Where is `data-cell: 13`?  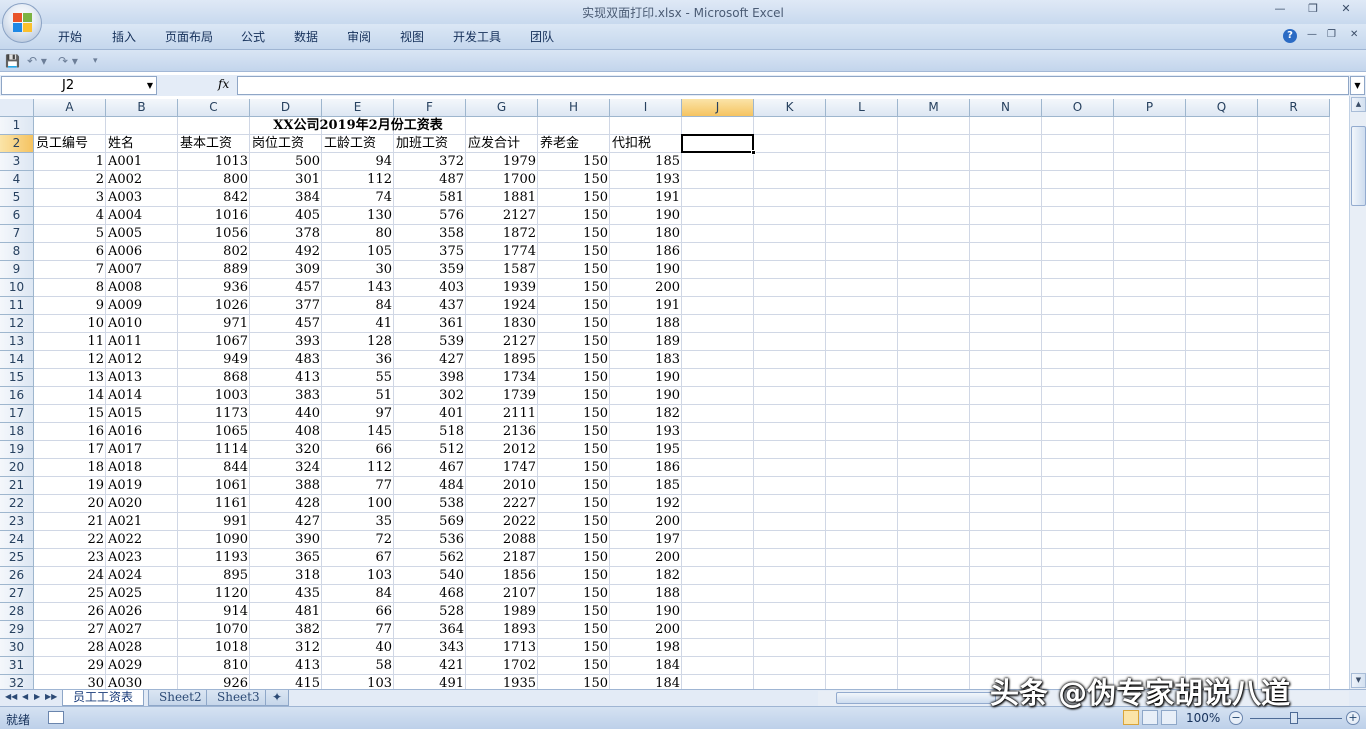 data-cell: 13 is located at coordinates (70, 378).